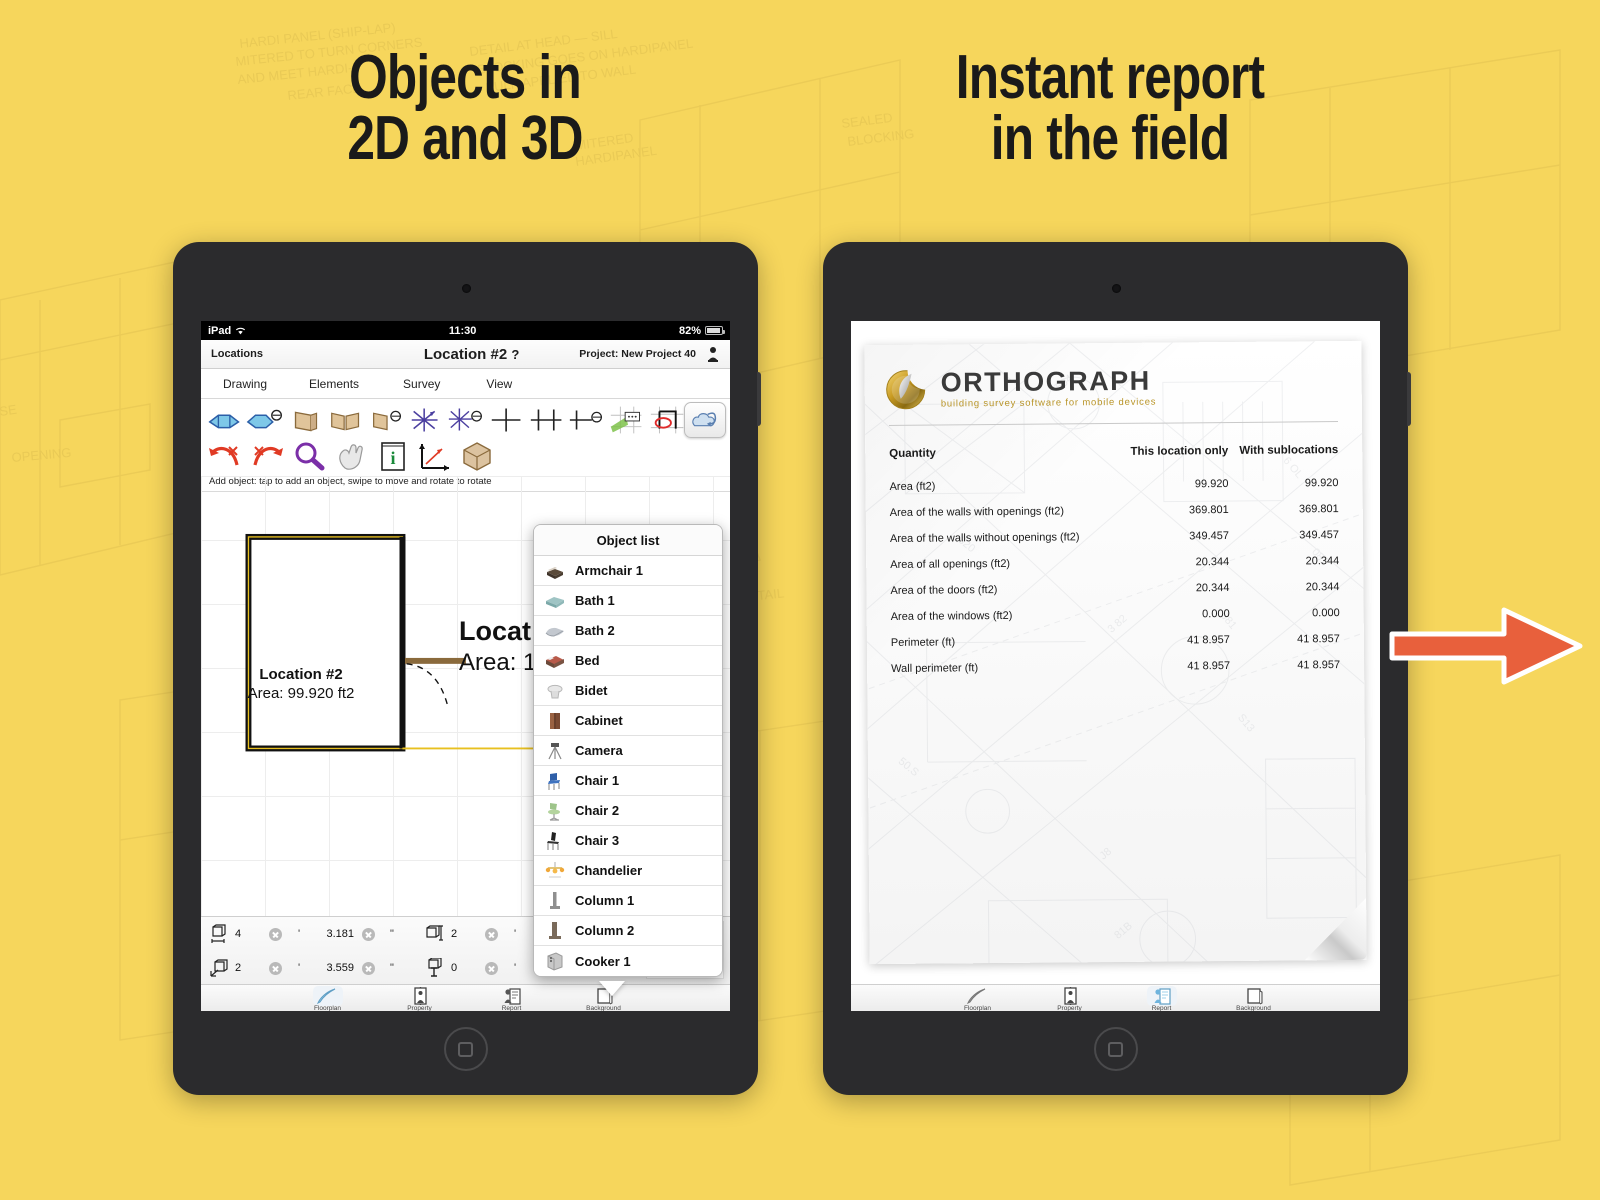 This screenshot has width=1600, height=1200. What do you see at coordinates (351, 456) in the screenshot?
I see `pan-hand-icon` at bounding box center [351, 456].